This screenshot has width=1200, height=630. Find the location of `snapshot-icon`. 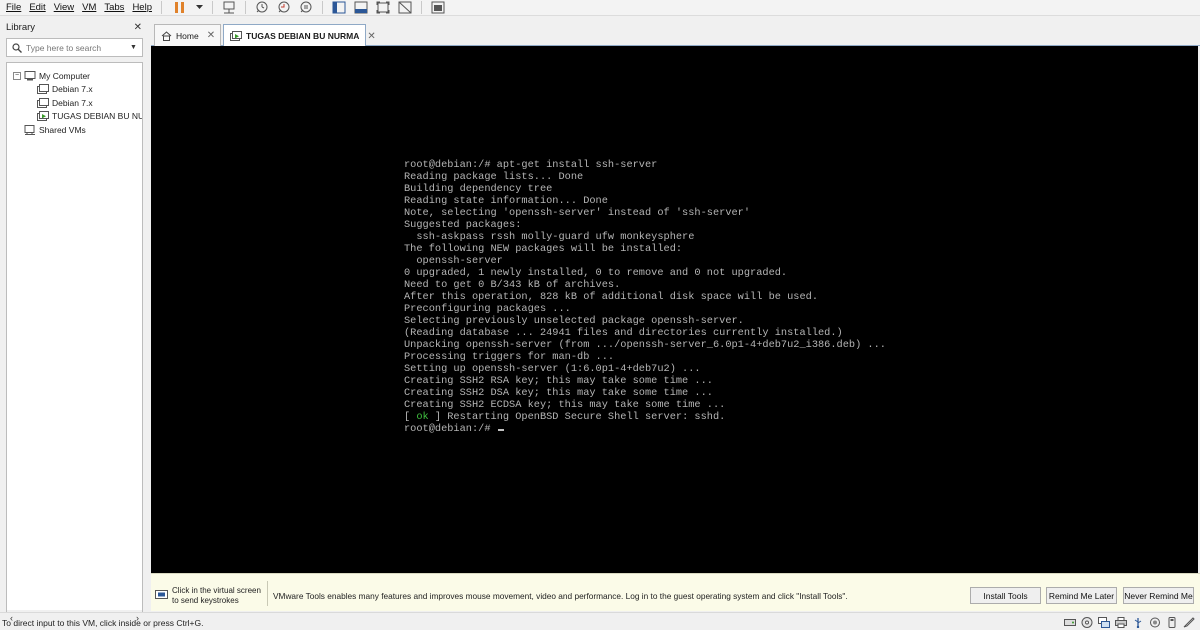

snapshot-icon is located at coordinates (262, 7).